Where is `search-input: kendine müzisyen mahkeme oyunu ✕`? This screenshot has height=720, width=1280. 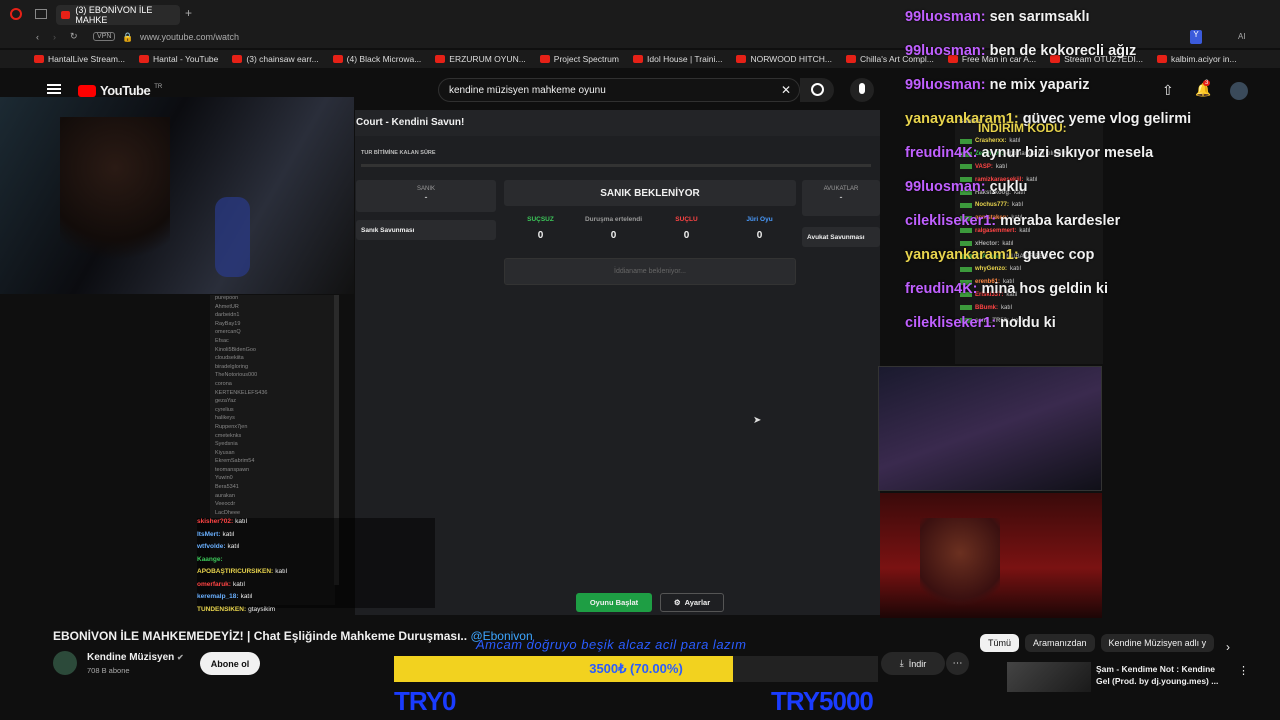
search-input: kendine müzisyen mahkeme oyunu ✕ is located at coordinates (619, 90).